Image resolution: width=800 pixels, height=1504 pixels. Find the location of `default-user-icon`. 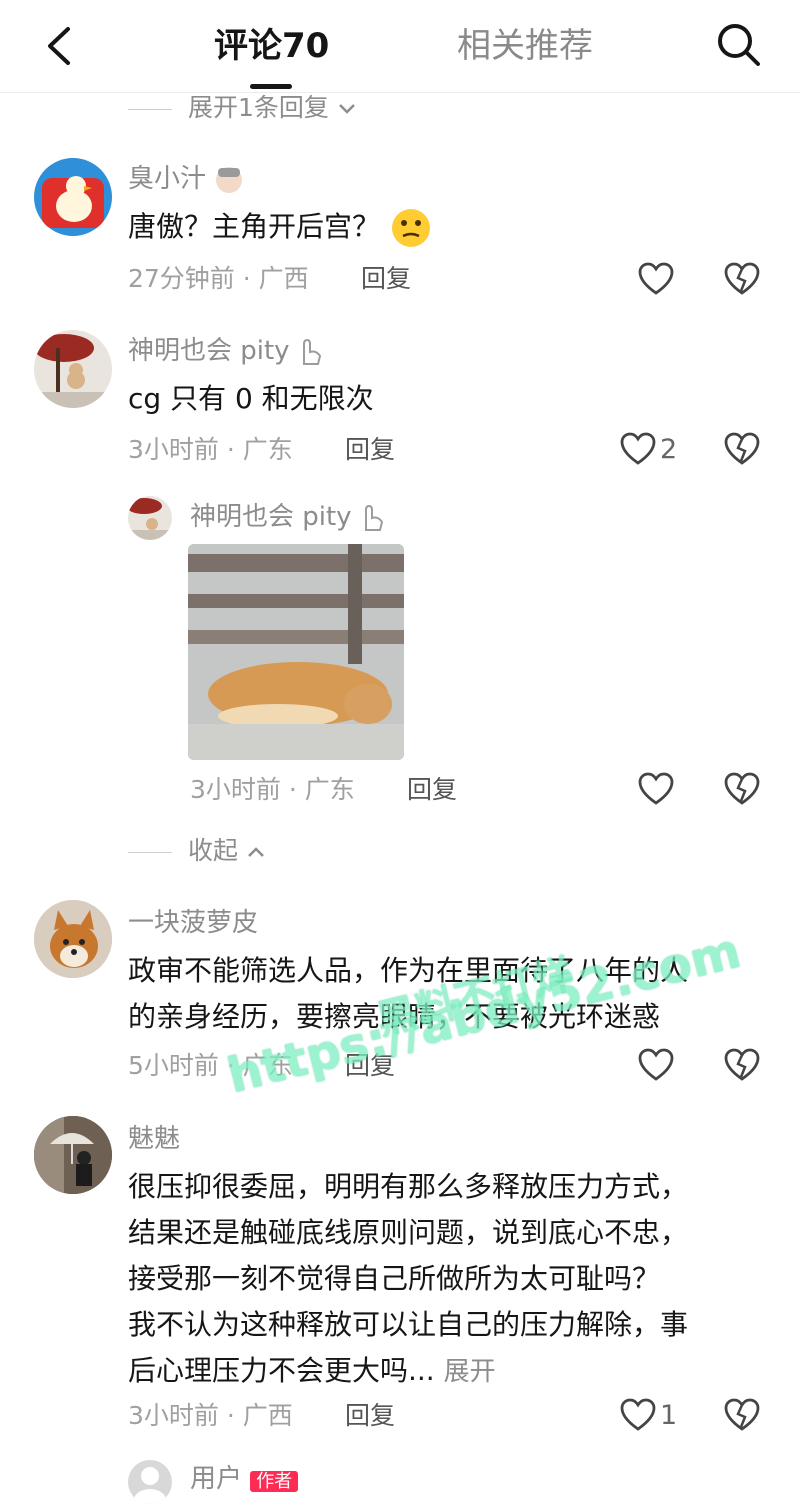

default-user-icon is located at coordinates (150, 1485).